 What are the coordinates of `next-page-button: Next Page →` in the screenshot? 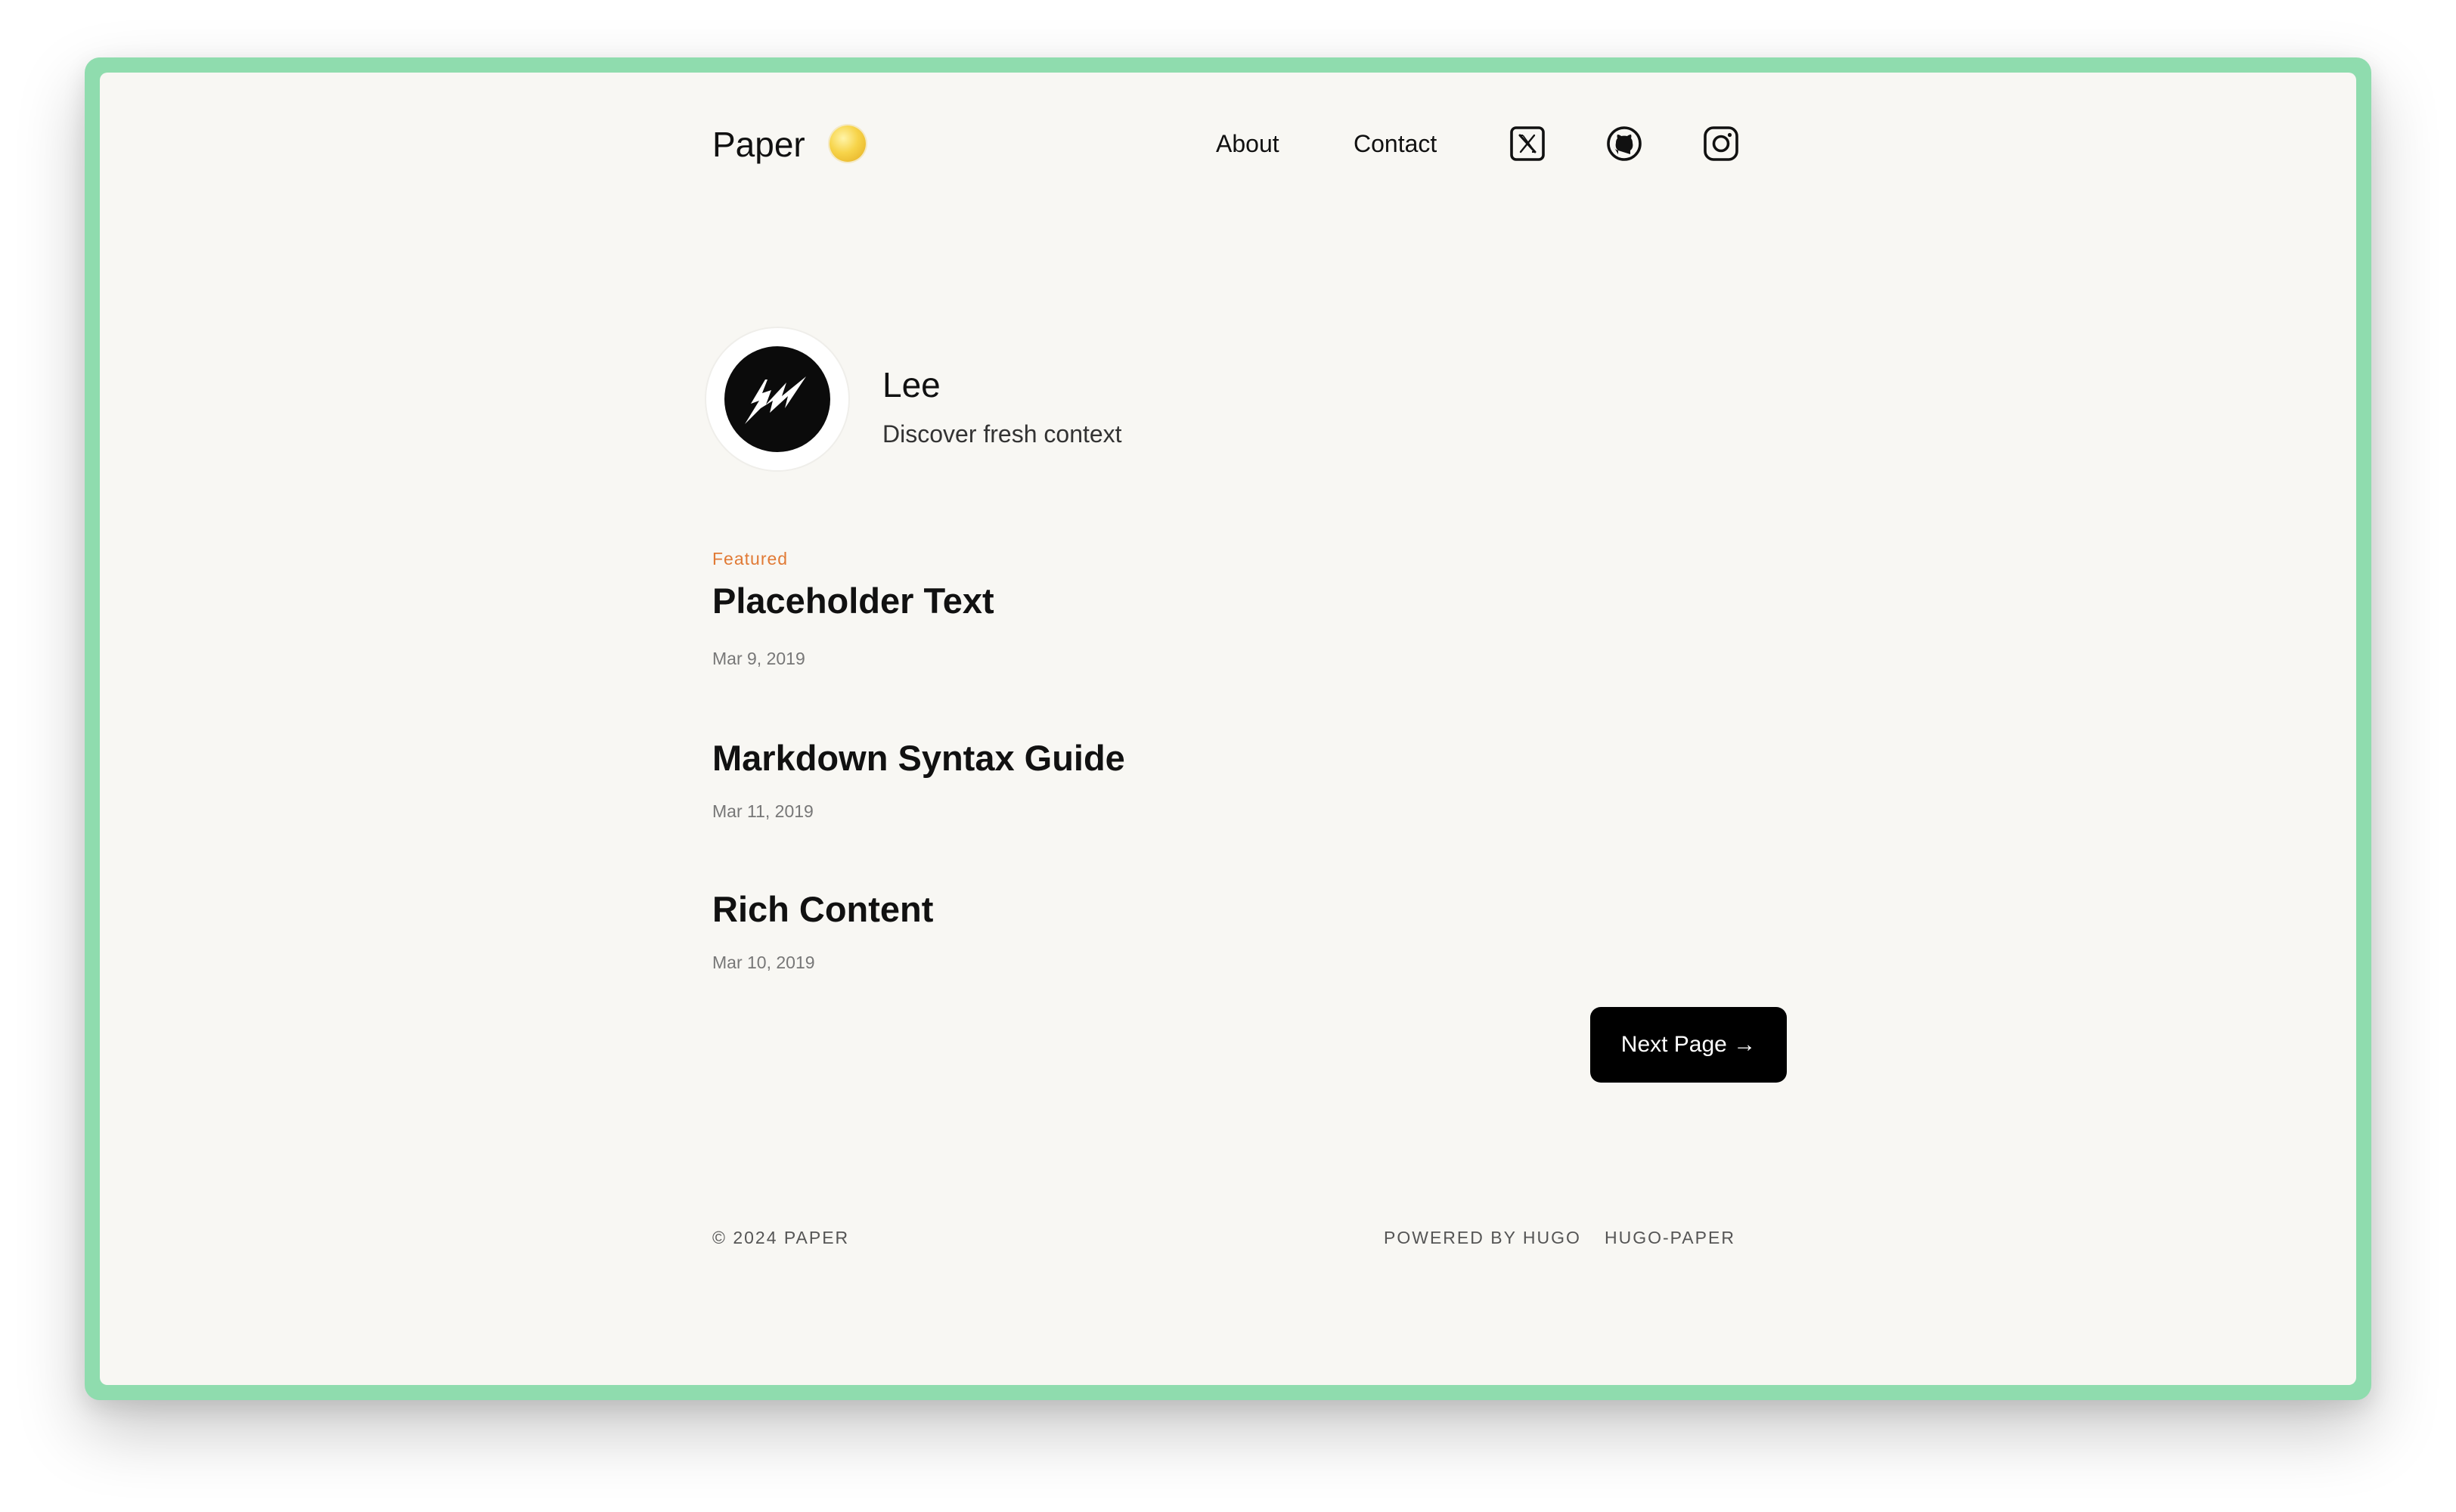 It's located at (1688, 1045).